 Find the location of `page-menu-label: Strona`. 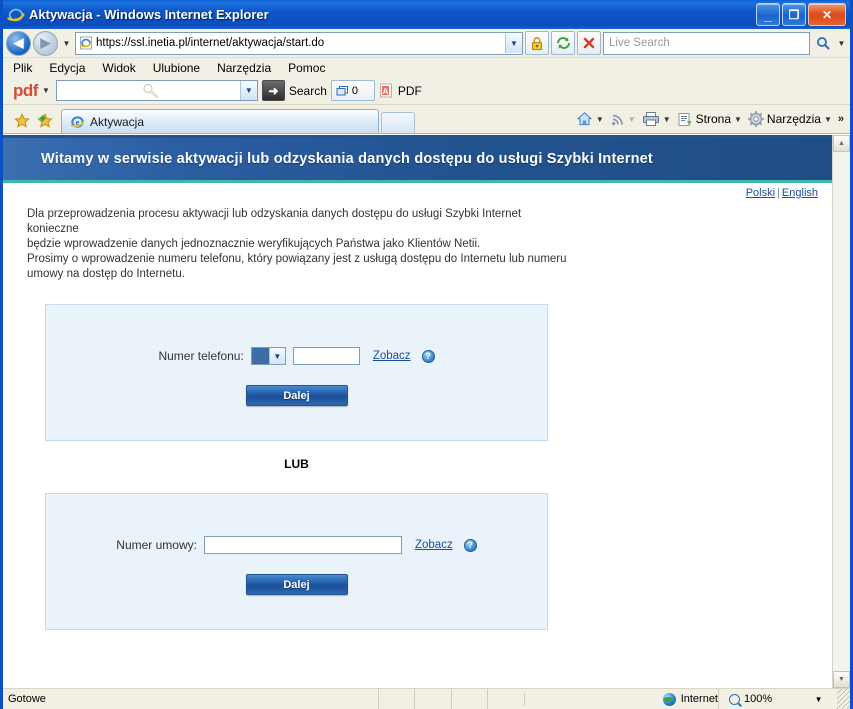

page-menu-label: Strona is located at coordinates (713, 119).